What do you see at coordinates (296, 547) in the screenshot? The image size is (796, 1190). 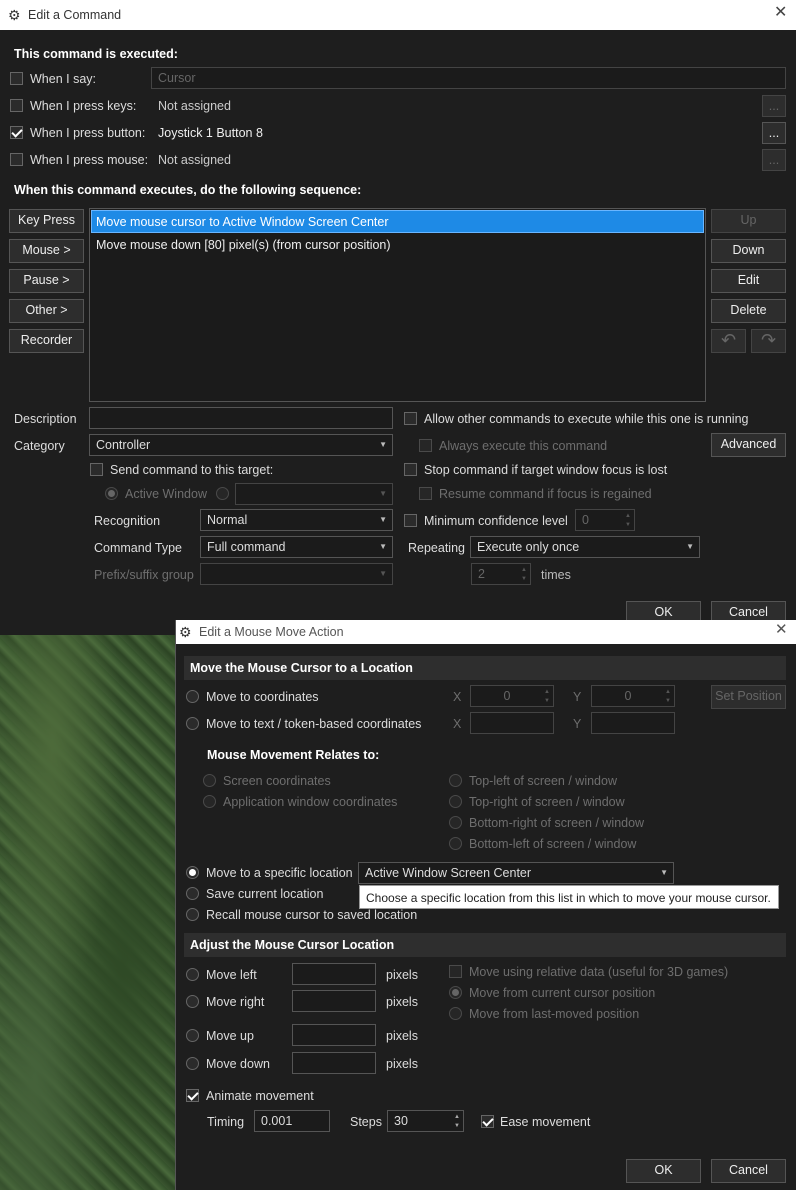 I see `command-type-select: Full command ▼` at bounding box center [296, 547].